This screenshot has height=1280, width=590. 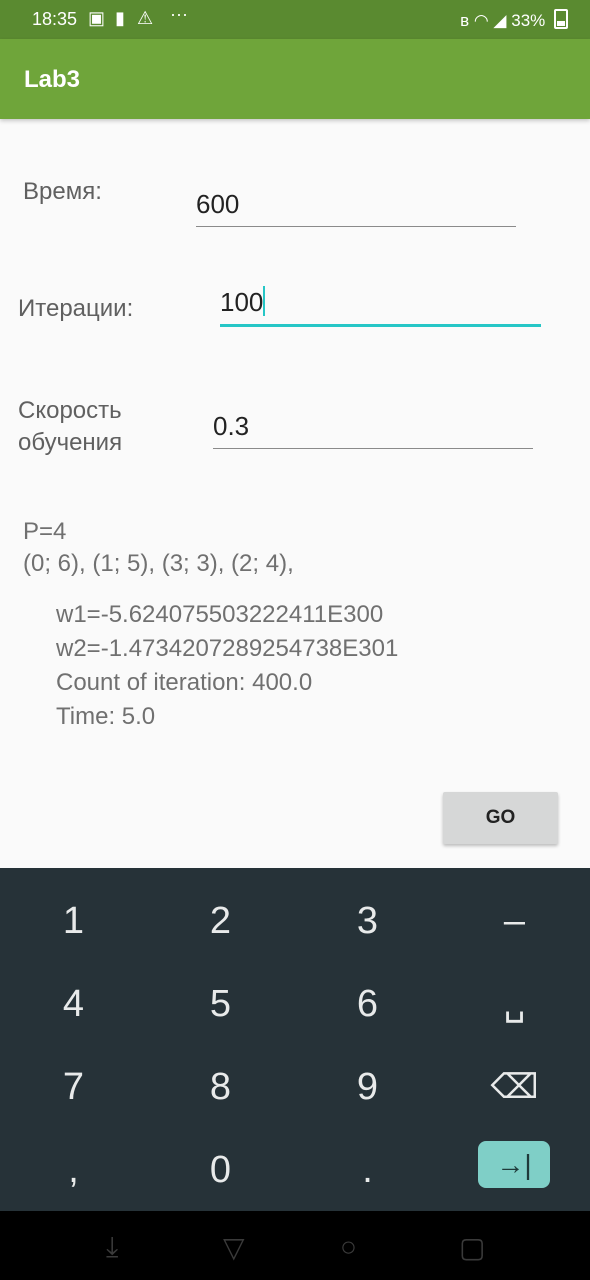 I want to click on p-count-text: P=4, so click(x=45, y=531).